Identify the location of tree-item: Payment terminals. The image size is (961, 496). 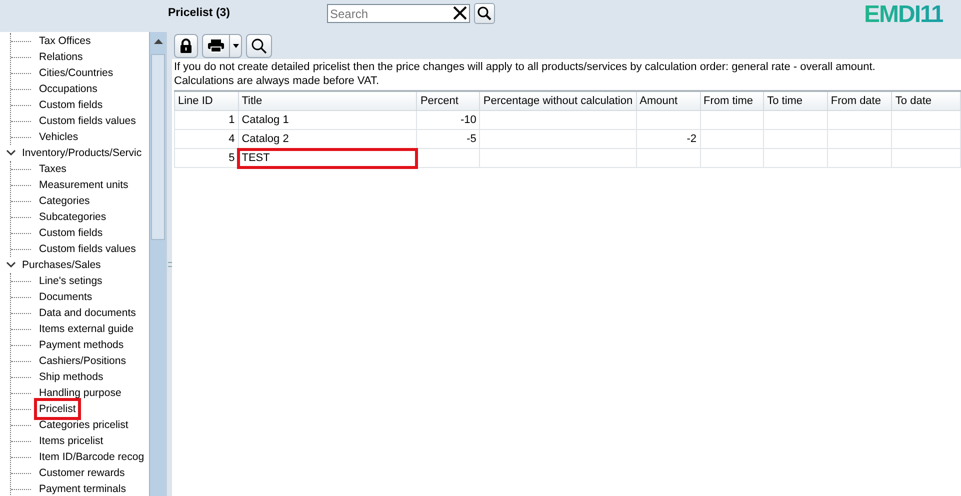
(82, 488).